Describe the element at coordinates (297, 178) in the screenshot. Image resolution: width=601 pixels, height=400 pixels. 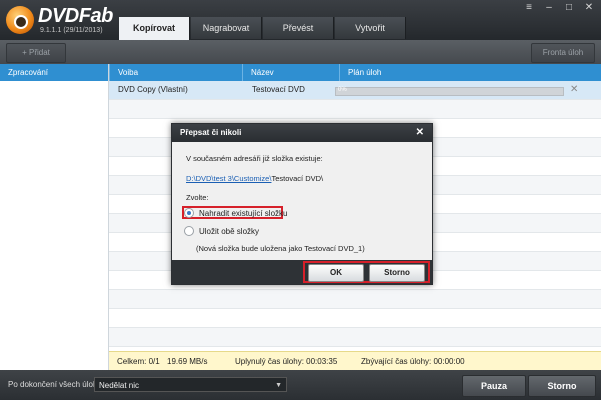
I see `dialog-path-rest: Testovací DVD\` at that location.